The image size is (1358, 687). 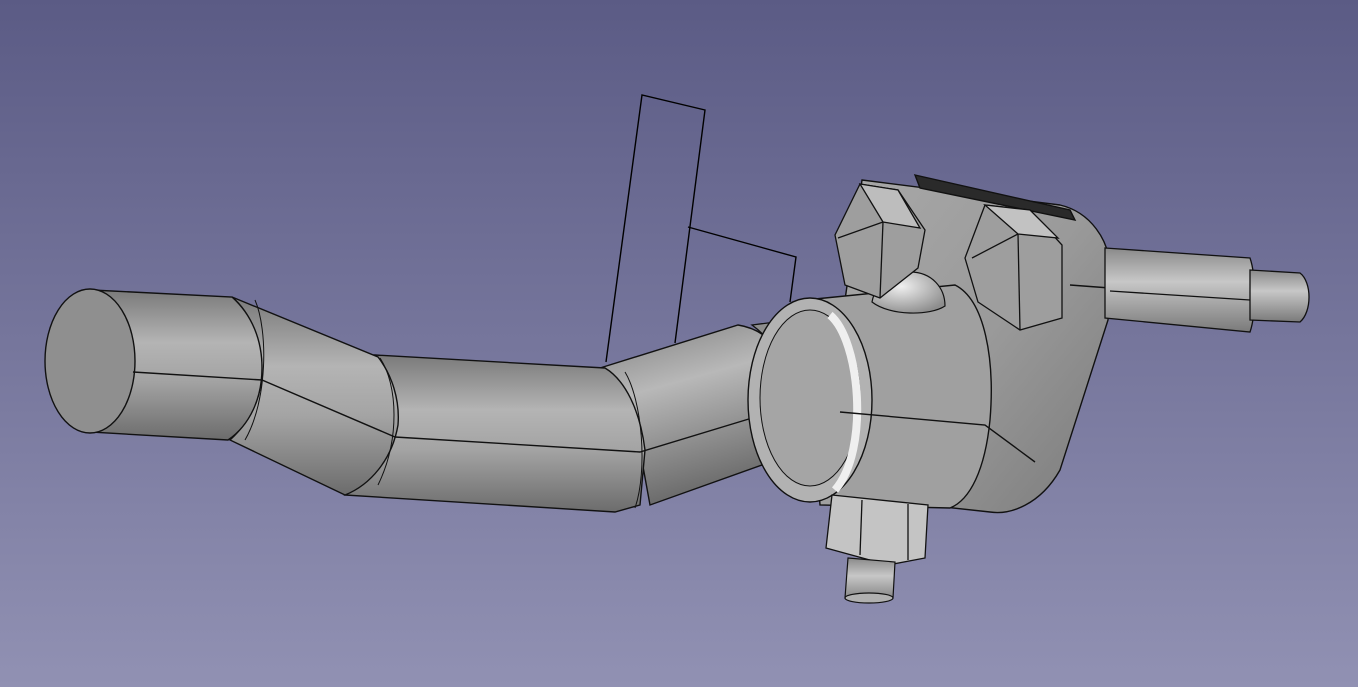 What do you see at coordinates (90, 361) in the screenshot?
I see `tube-end-face` at bounding box center [90, 361].